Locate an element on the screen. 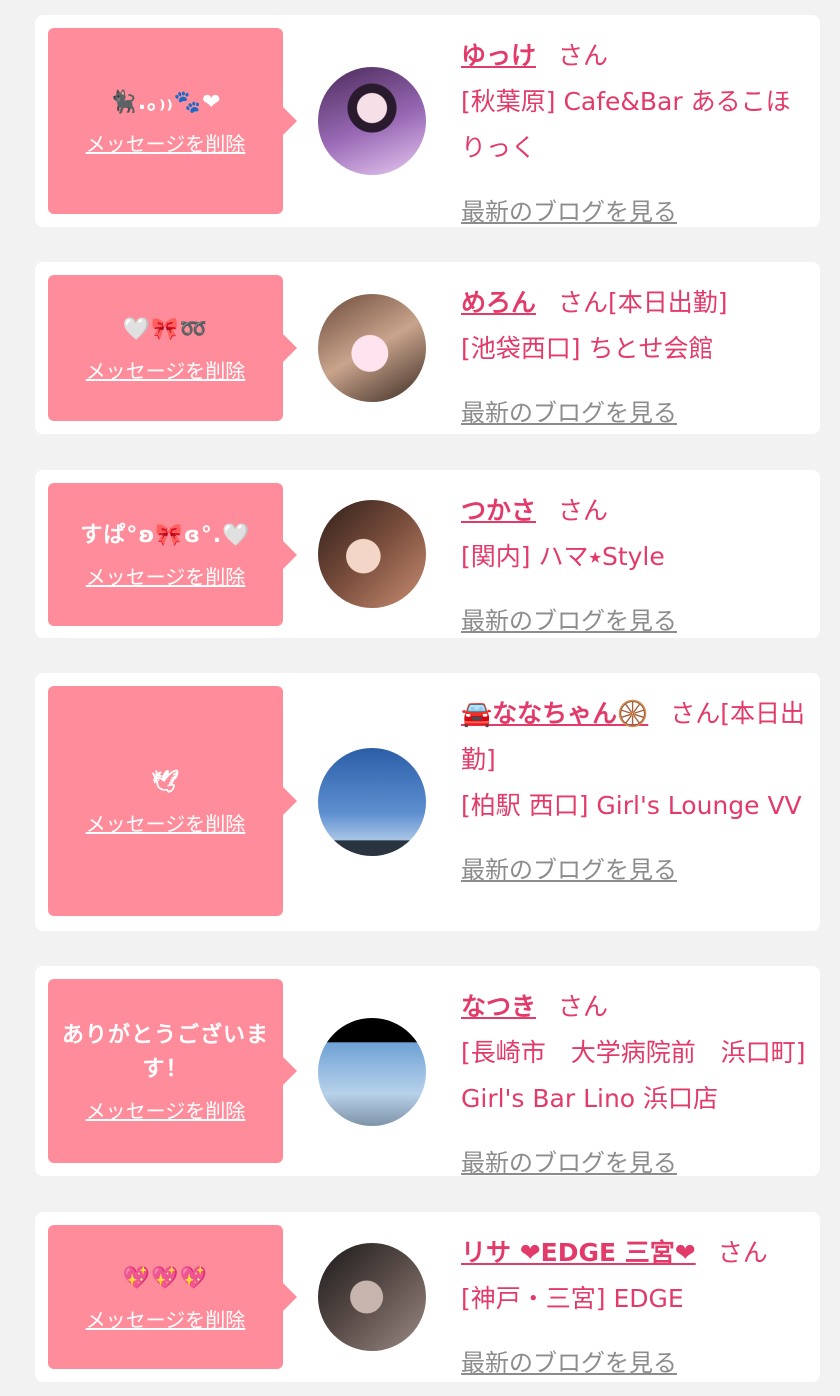 The image size is (840, 1396). status: [本日出勤] is located at coordinates (668, 302).